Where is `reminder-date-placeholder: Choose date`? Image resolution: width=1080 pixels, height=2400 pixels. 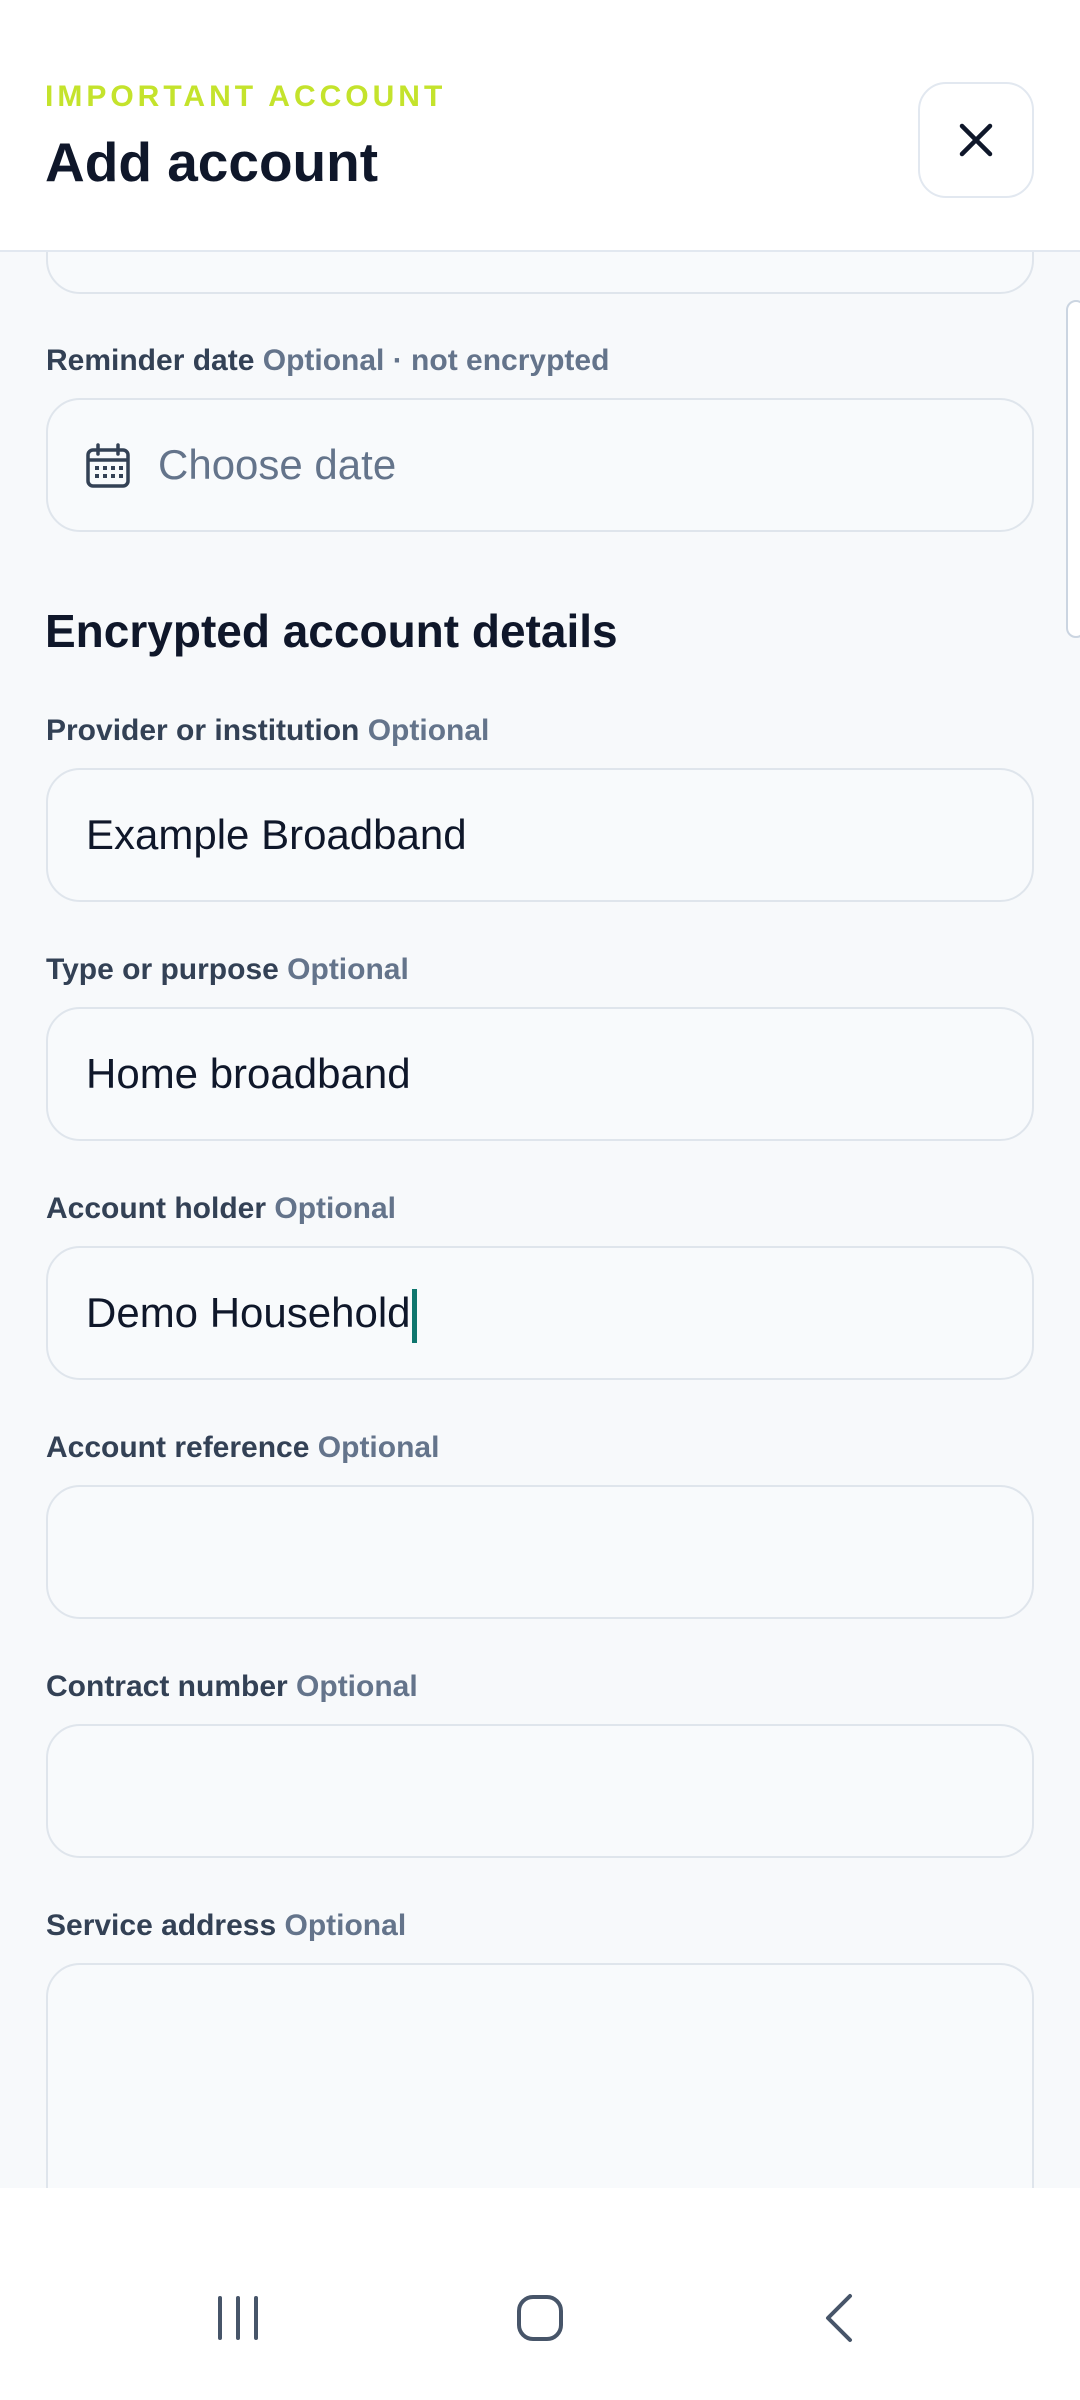 reminder-date-placeholder: Choose date is located at coordinates (277, 464).